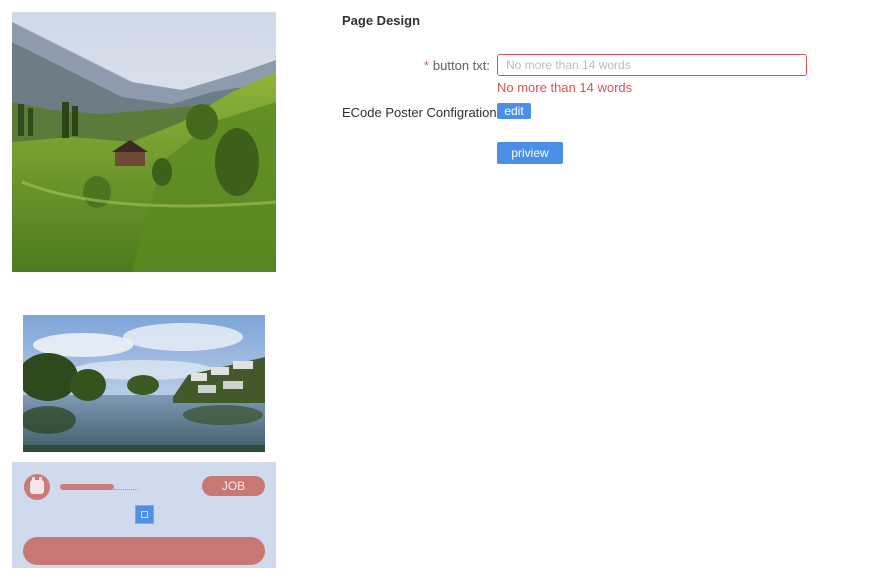 The width and height of the screenshot is (880, 569). Describe the element at coordinates (144, 142) in the screenshot. I see `hero-image` at that location.